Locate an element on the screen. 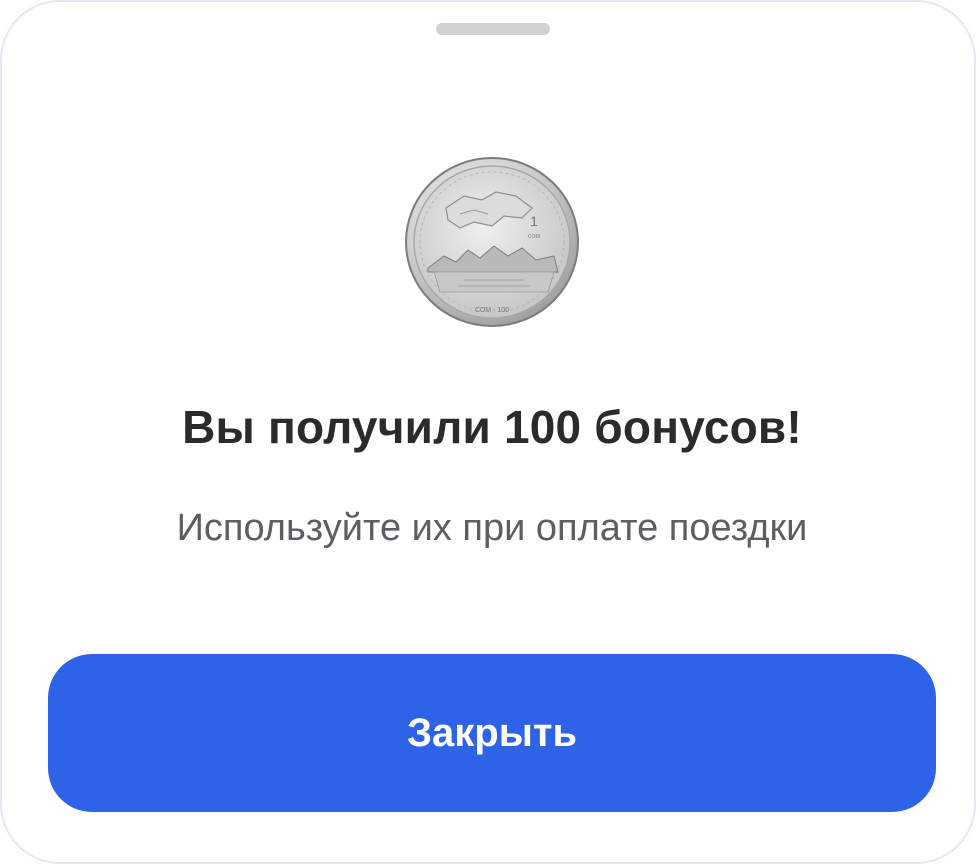 This screenshot has height=868, width=980. drag-handle is located at coordinates (493, 29).